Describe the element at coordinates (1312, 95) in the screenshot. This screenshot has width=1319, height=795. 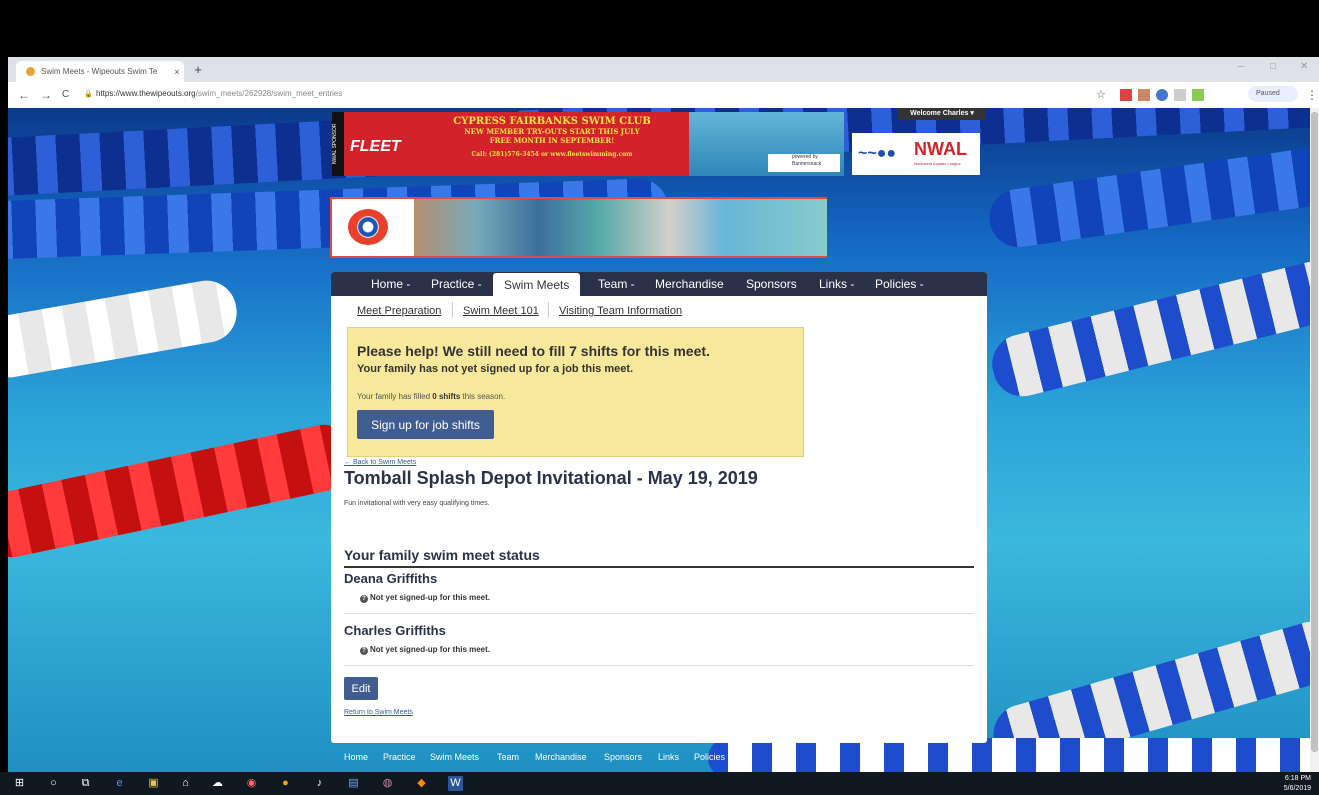
I see `browser-menu-icon: ⋮` at that location.